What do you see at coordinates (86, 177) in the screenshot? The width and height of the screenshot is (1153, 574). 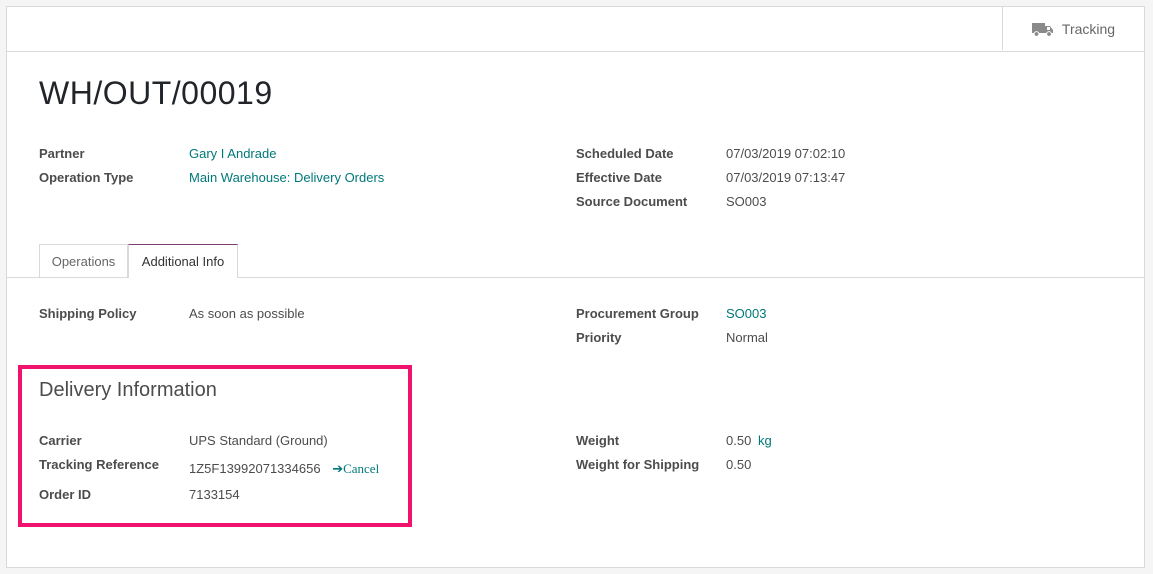 I see `operation-type-label: Operation Type` at bounding box center [86, 177].